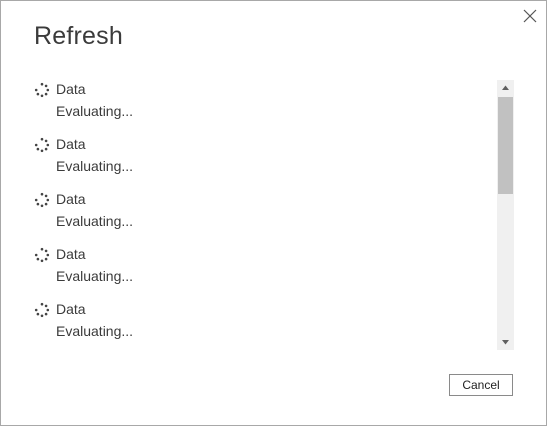  Describe the element at coordinates (505, 215) in the screenshot. I see `vertical-scrollbar` at that location.